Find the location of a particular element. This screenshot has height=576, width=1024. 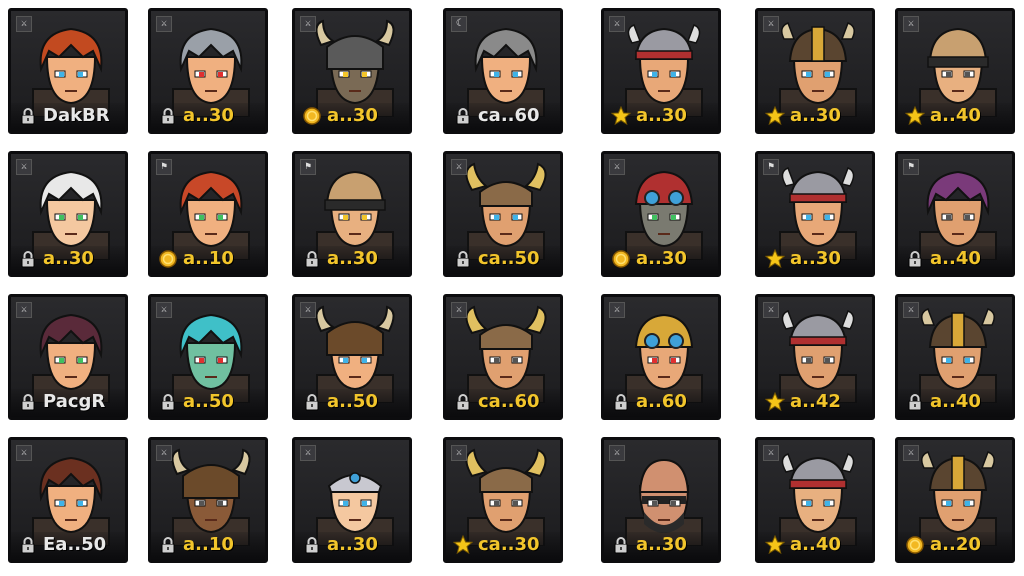

hero-card: ⚔ a..20 is located at coordinates (955, 500).